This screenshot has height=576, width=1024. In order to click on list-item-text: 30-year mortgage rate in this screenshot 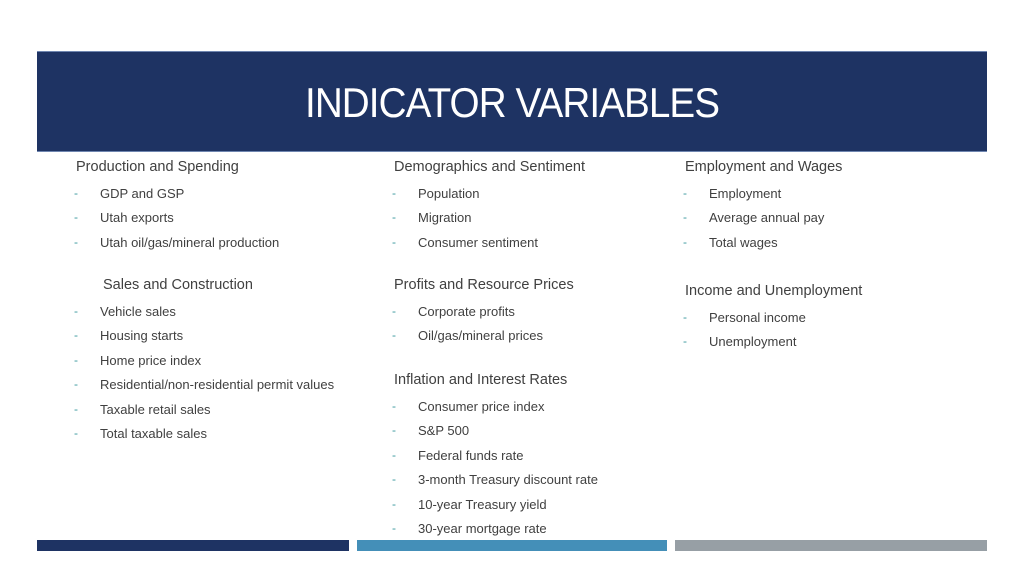, I will do `click(482, 528)`.